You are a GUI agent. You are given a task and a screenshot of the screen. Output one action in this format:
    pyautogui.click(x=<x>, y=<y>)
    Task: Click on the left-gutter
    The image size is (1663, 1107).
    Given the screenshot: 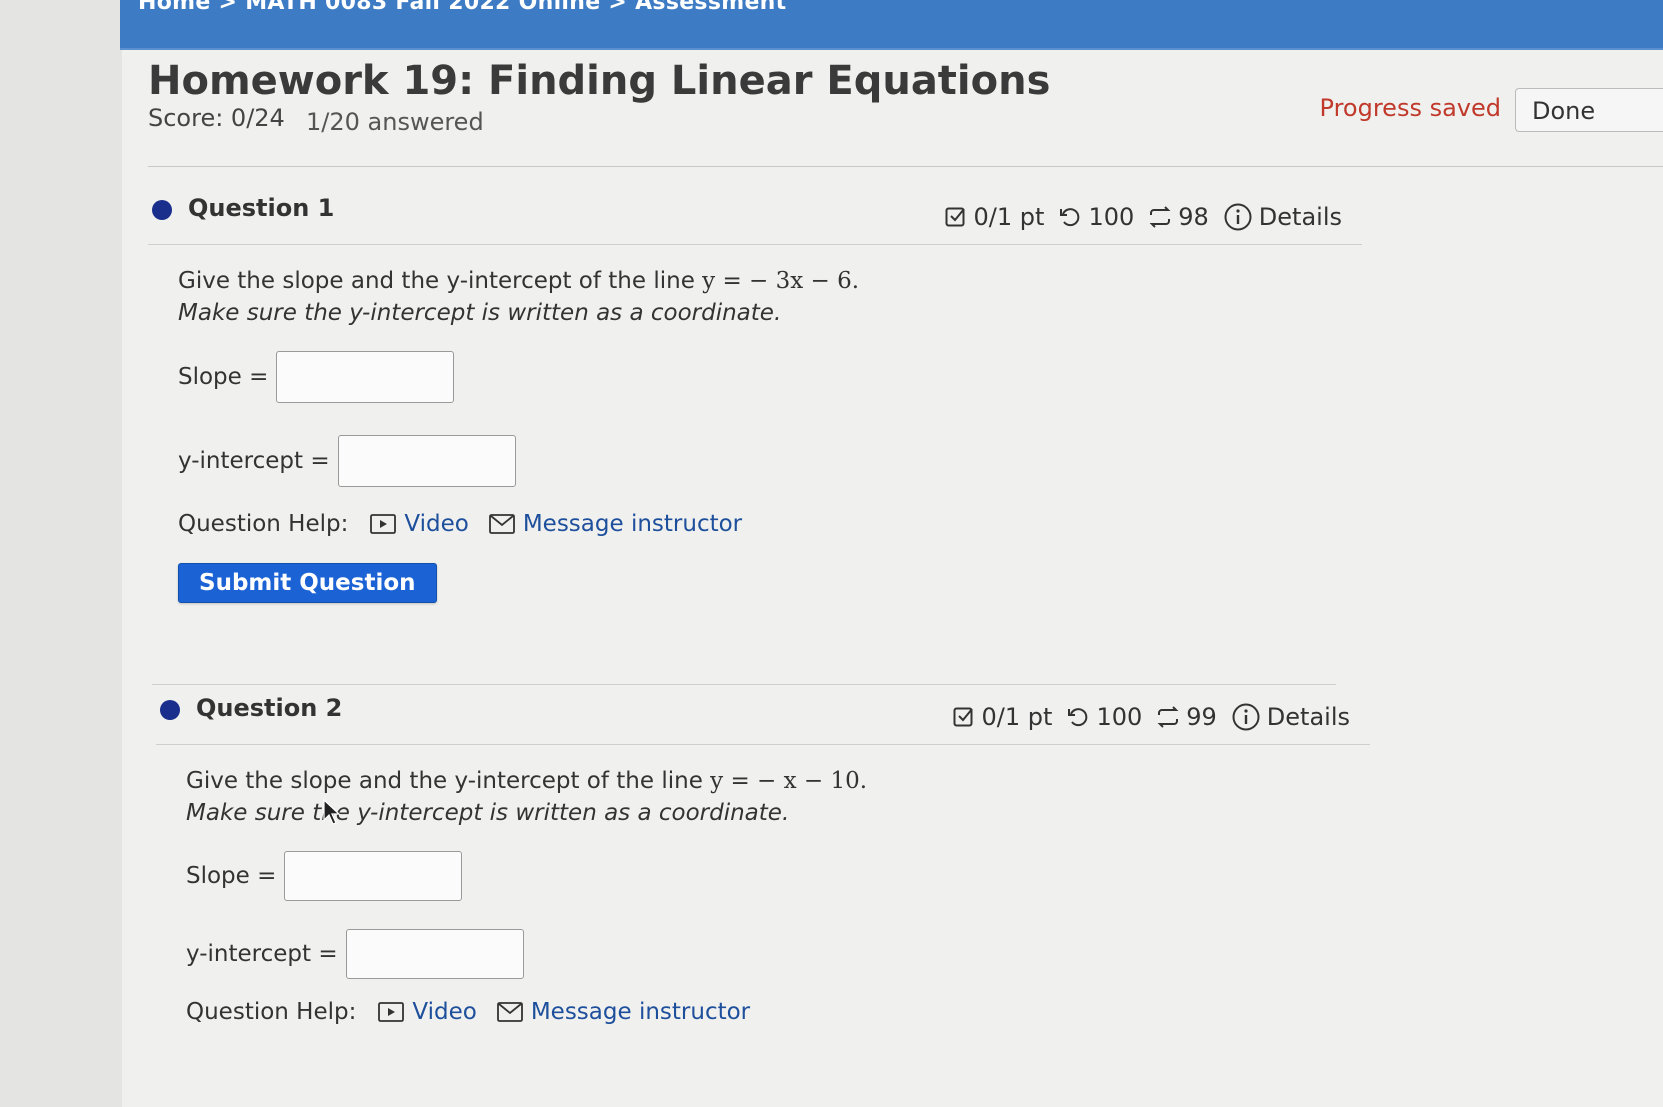 What is the action you would take?
    pyautogui.click(x=61, y=553)
    